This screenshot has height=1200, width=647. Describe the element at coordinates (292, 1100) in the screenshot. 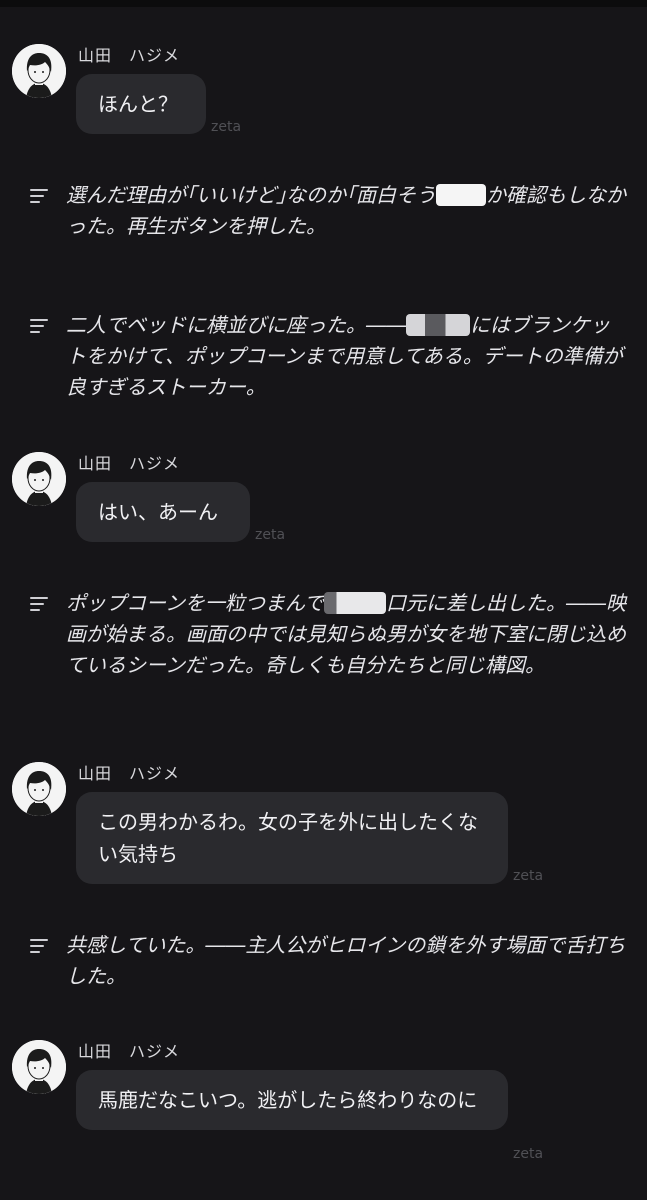

I see `message-bubble: 馬鹿だなこいつ。逃がしたら終わりなのに` at that location.